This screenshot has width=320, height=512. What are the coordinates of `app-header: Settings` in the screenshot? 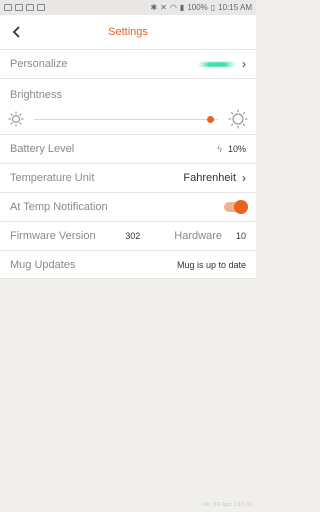 It's located at (128, 32).